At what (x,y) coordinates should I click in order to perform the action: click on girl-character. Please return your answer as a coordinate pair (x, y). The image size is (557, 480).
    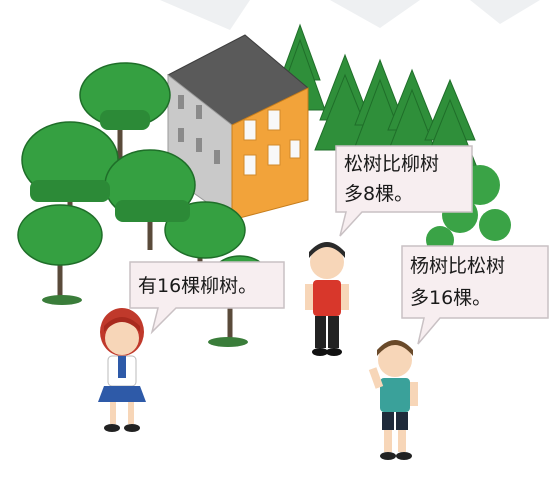
    Looking at the image, I should click on (122, 370).